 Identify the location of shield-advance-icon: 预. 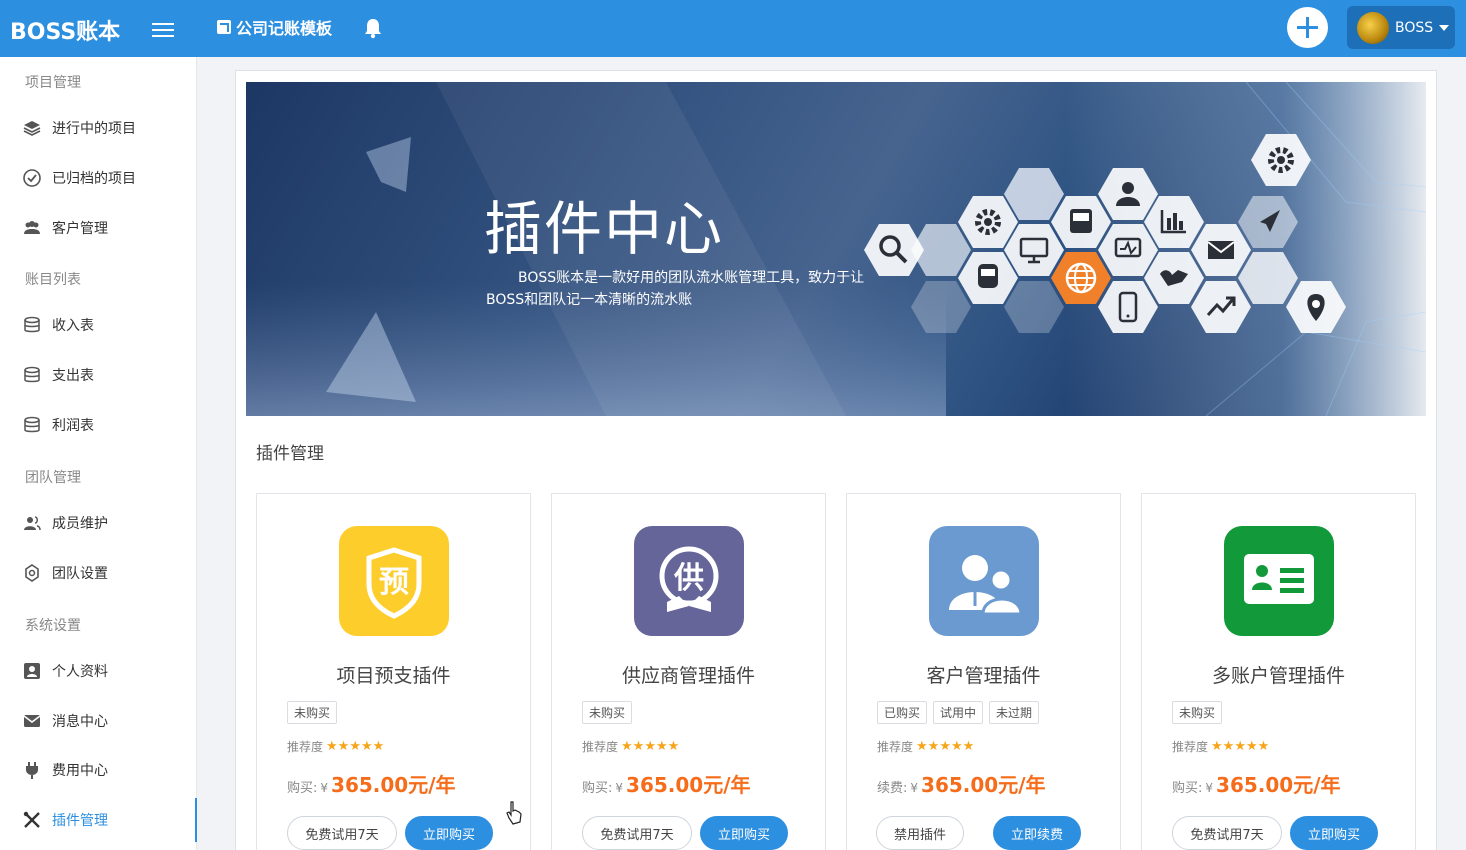
(394, 581).